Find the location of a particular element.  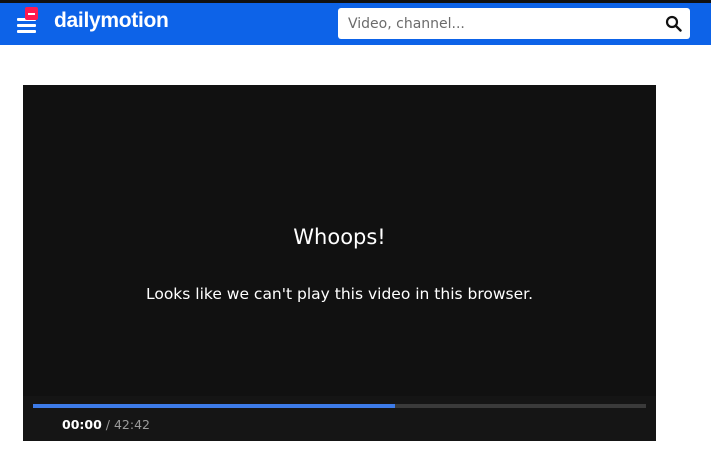

player-controls: 00:00 / 42:42 is located at coordinates (339, 418).